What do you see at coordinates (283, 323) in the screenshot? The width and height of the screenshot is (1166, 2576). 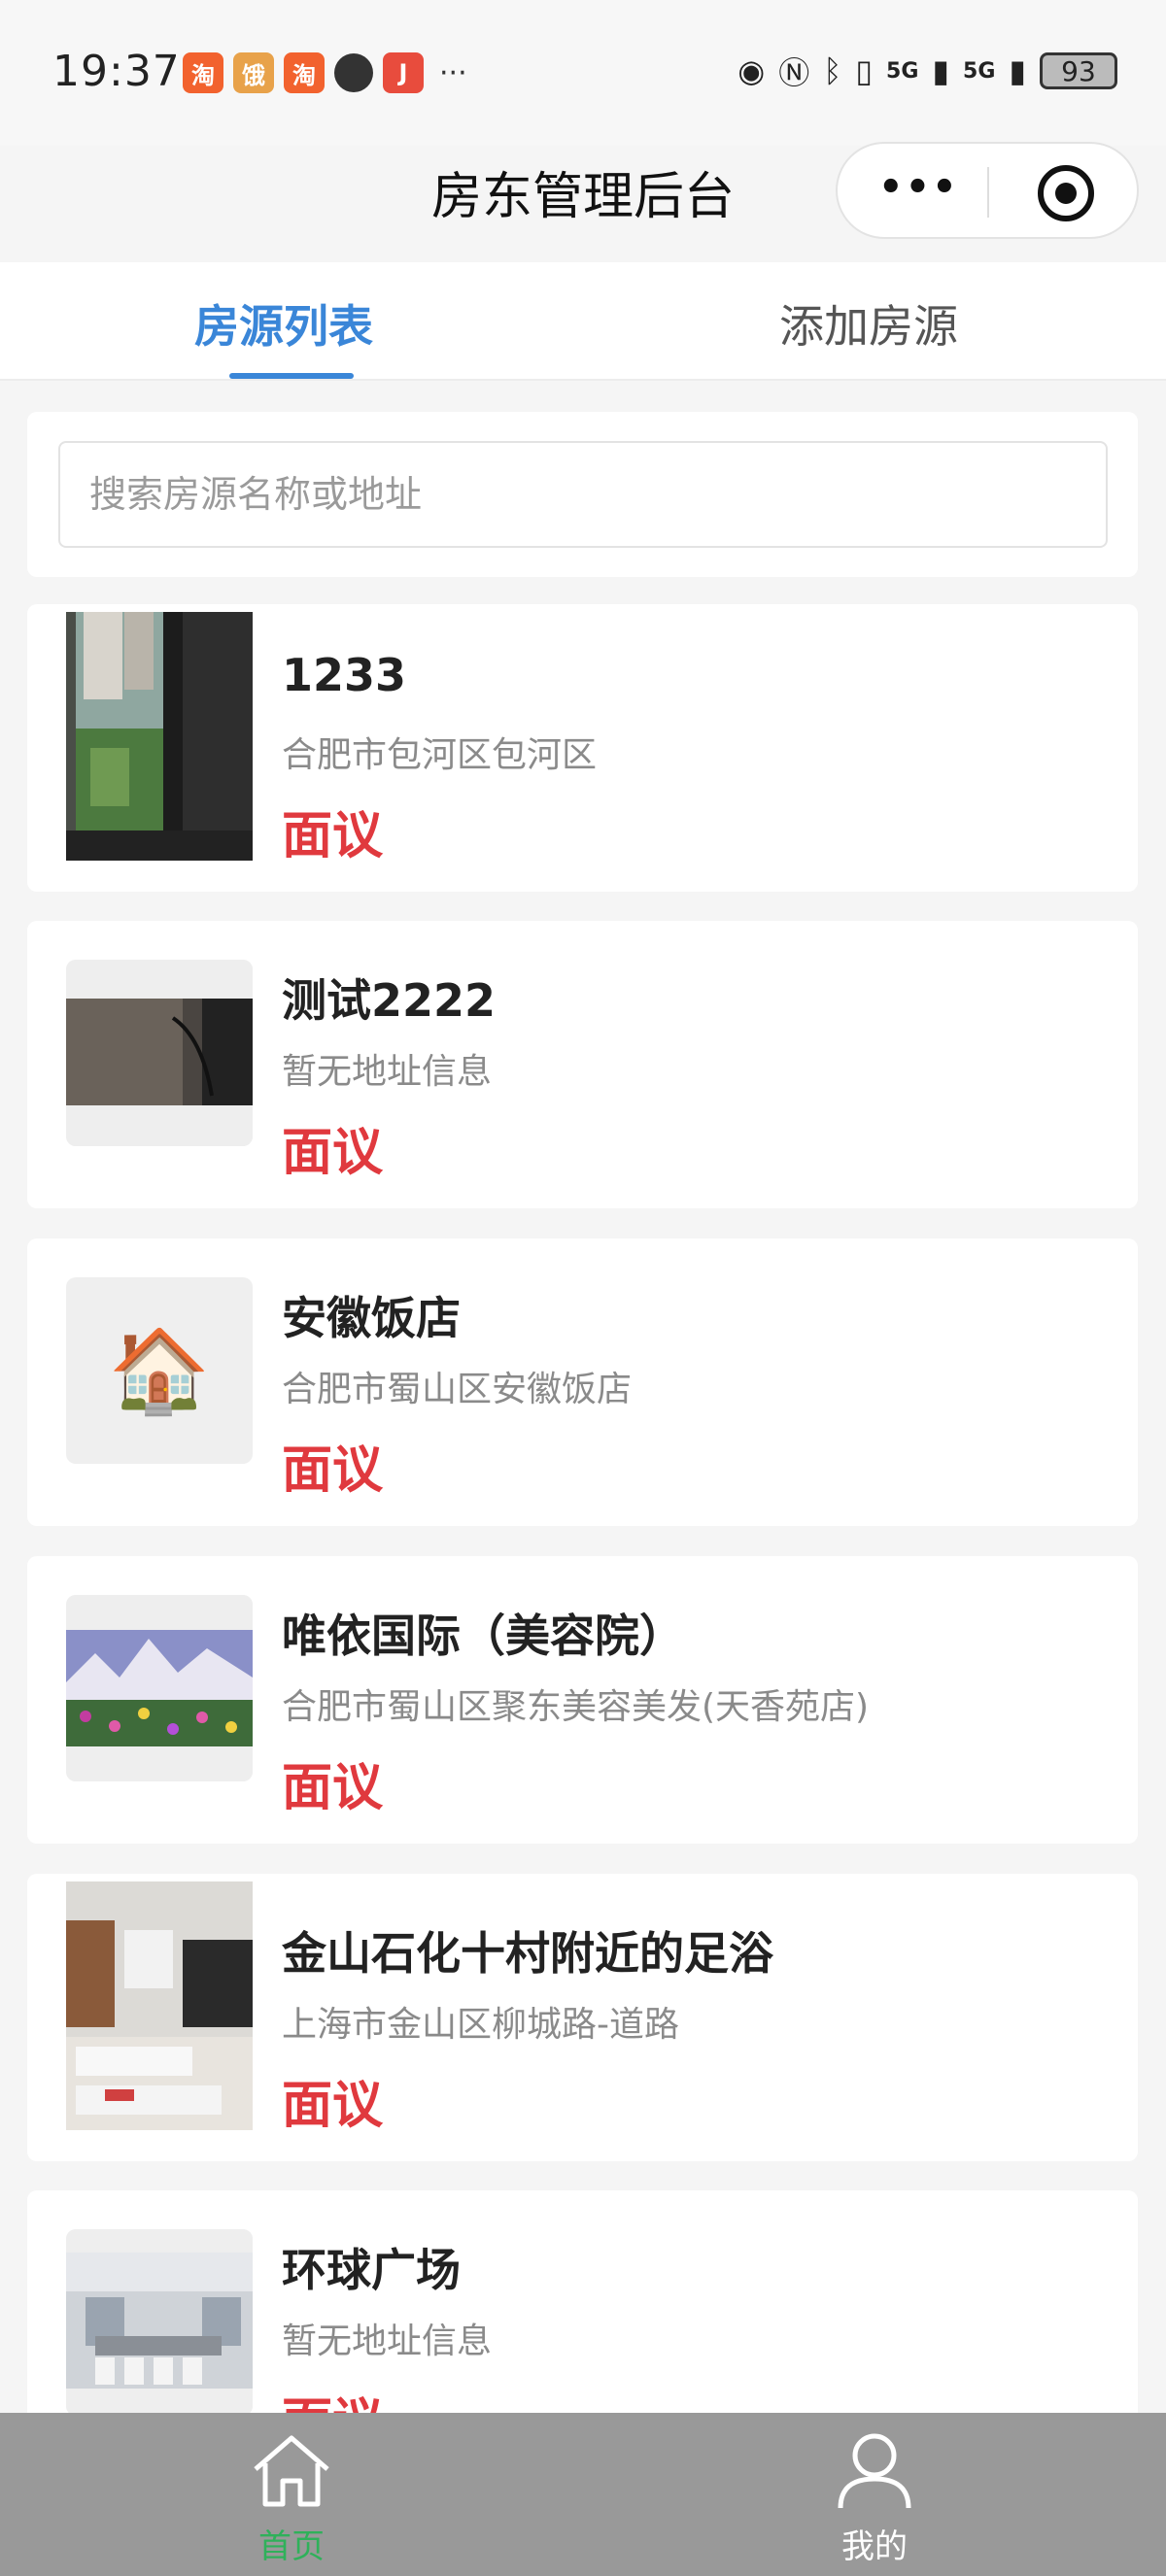 I see `tab-listing-list: 房源列表` at bounding box center [283, 323].